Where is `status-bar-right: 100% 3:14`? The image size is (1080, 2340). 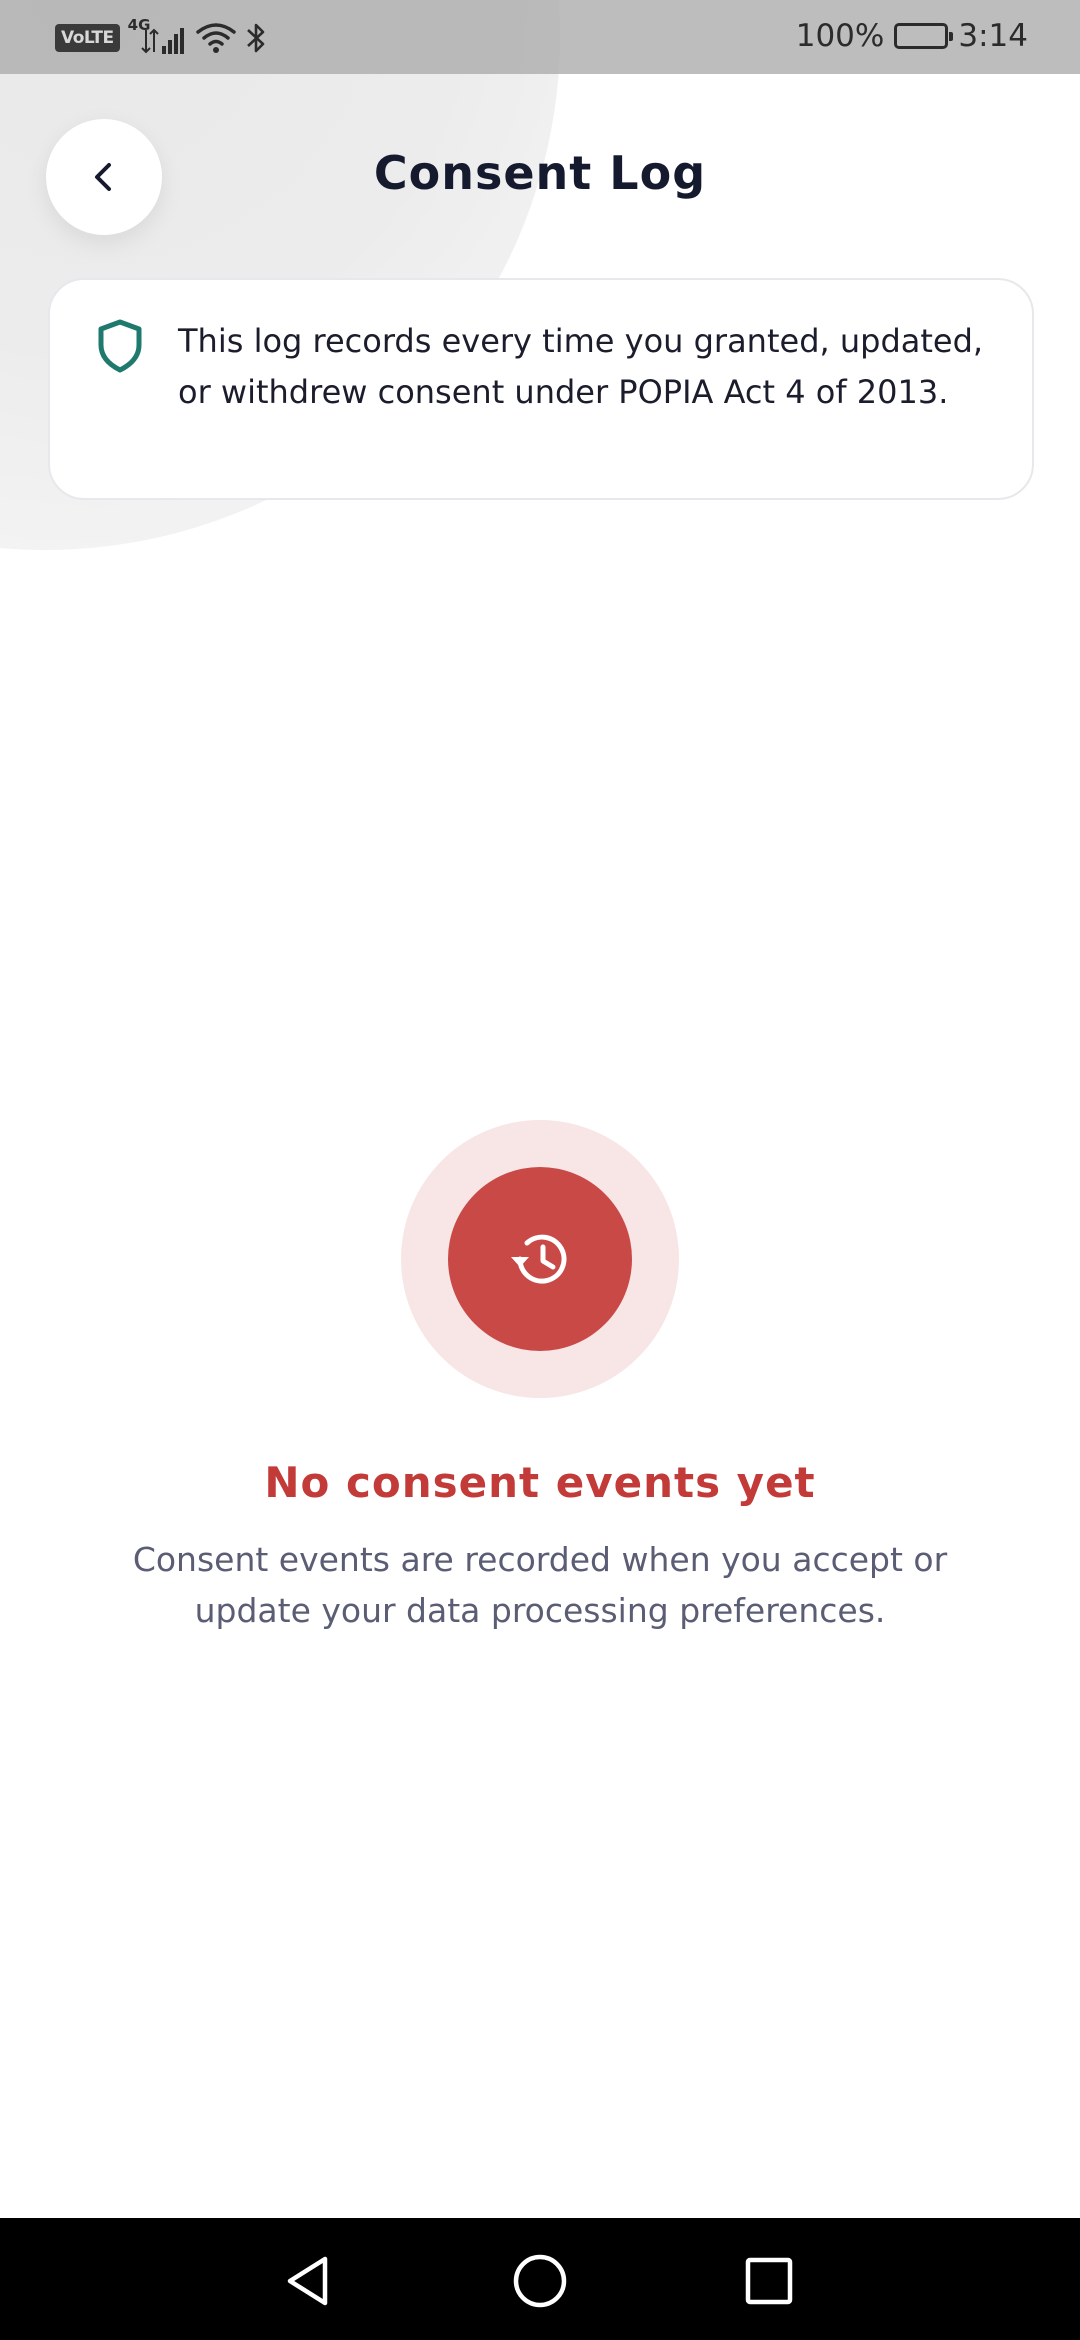 status-bar-right: 100% 3:14 is located at coordinates (912, 36).